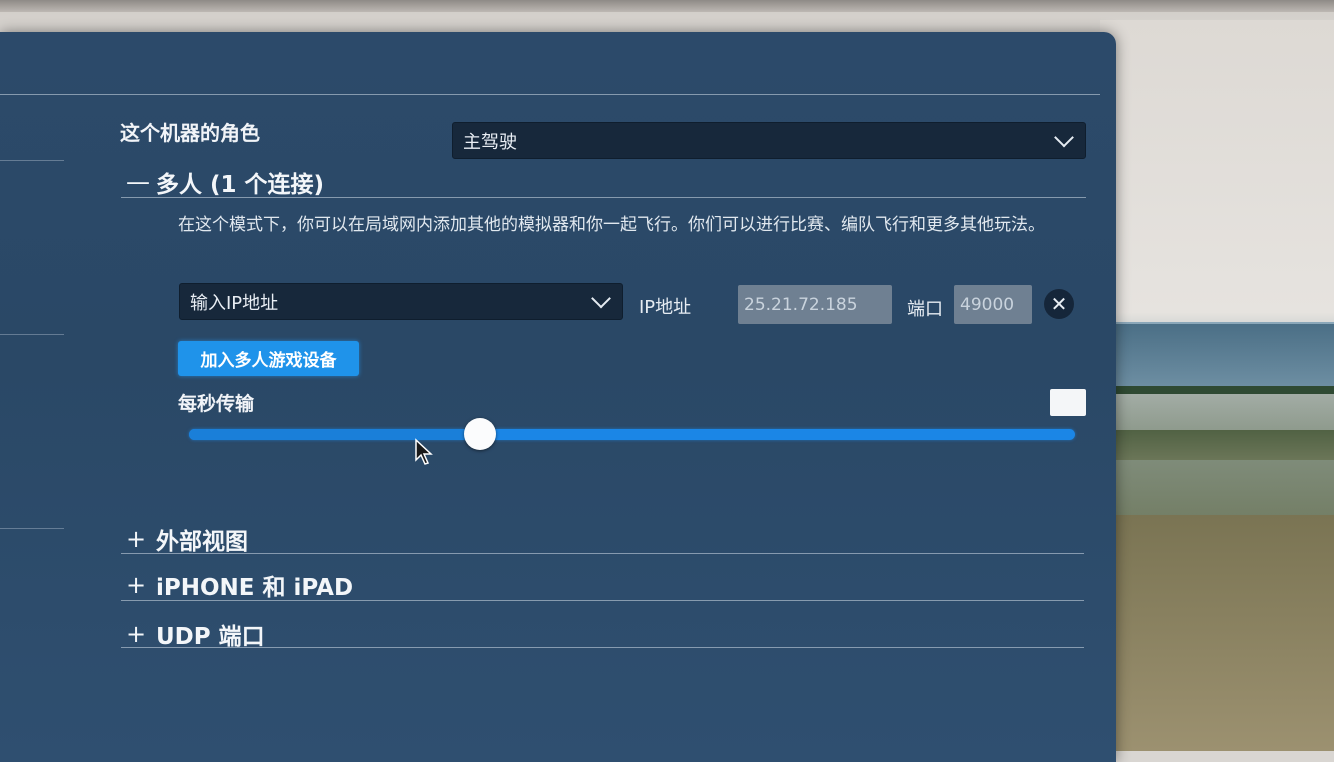  What do you see at coordinates (665, 307) in the screenshot?
I see `ip-label: IP地址` at bounding box center [665, 307].